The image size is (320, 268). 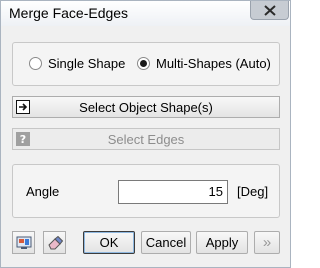 I want to click on cancel-button: Cancel, so click(x=166, y=242).